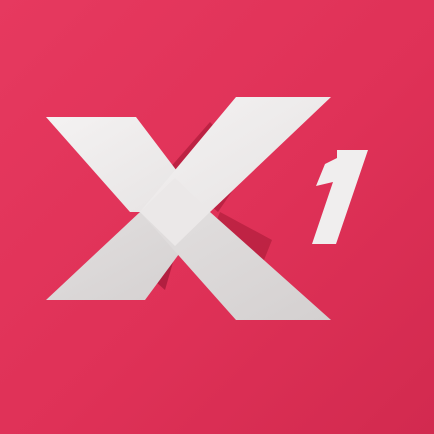 The height and width of the screenshot is (434, 434). I want to click on logo-superscript-one, so click(340, 197).